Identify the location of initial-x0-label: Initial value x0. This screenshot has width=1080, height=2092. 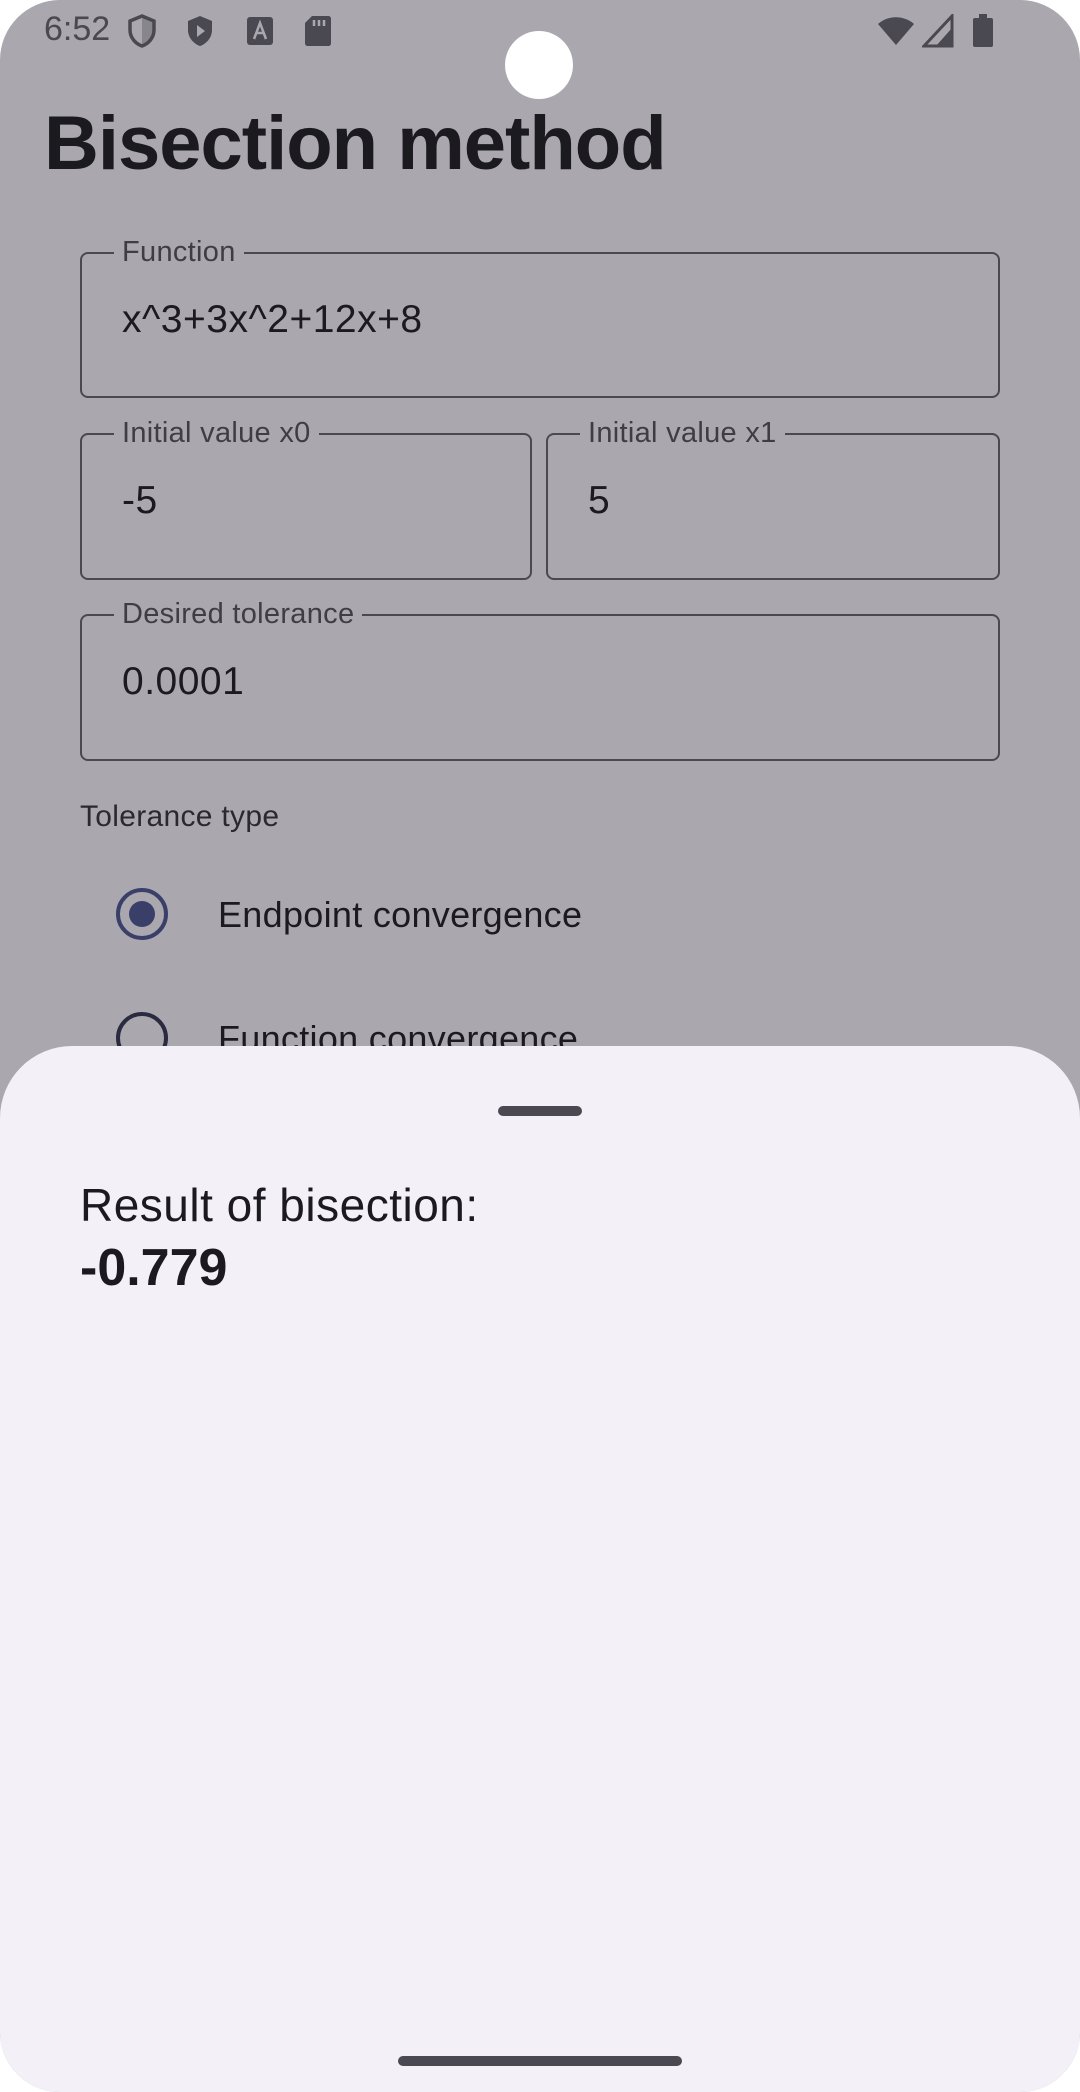
(216, 433).